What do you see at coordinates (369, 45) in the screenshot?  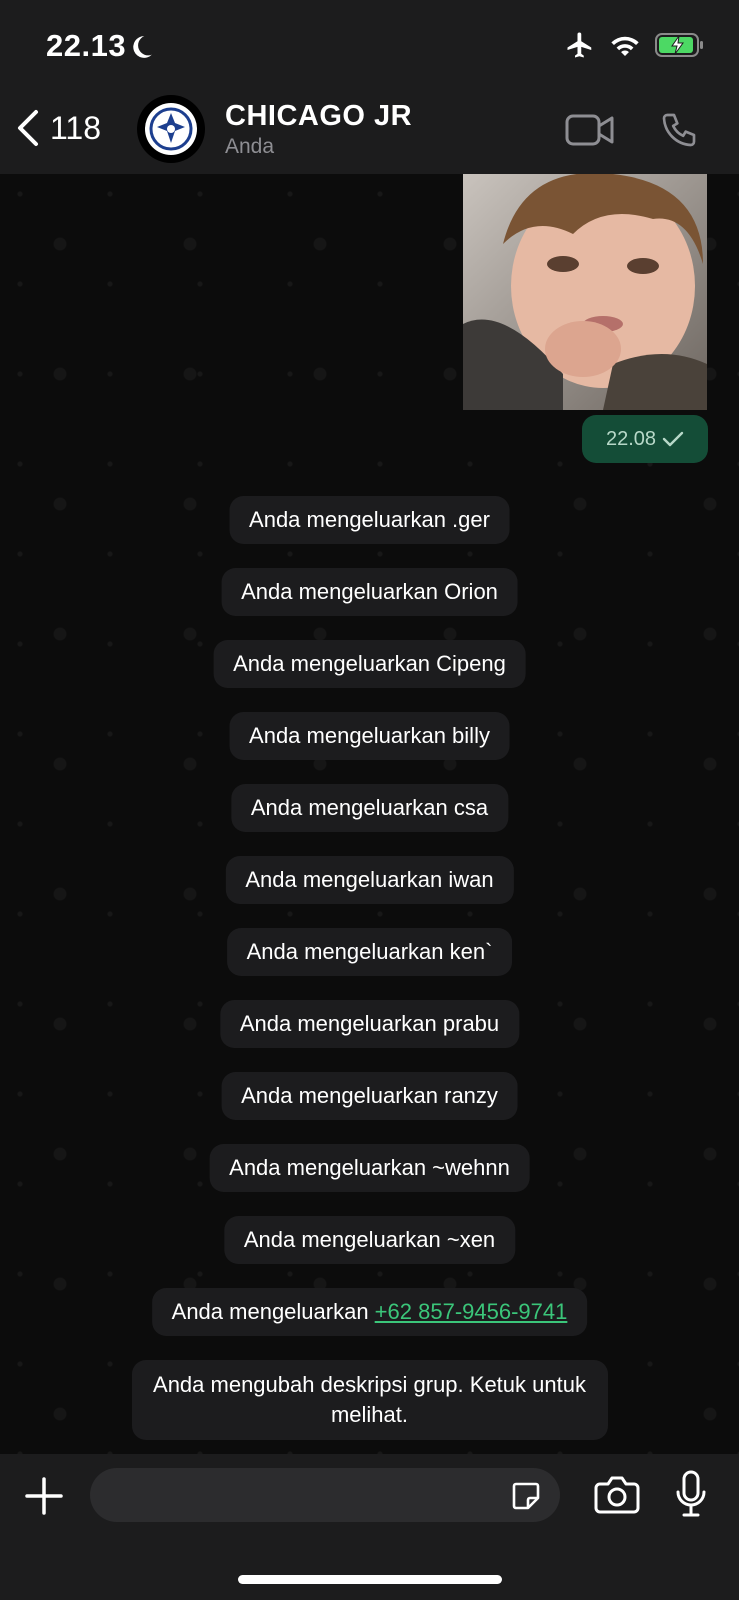 I see `status-bar: 22.13` at bounding box center [369, 45].